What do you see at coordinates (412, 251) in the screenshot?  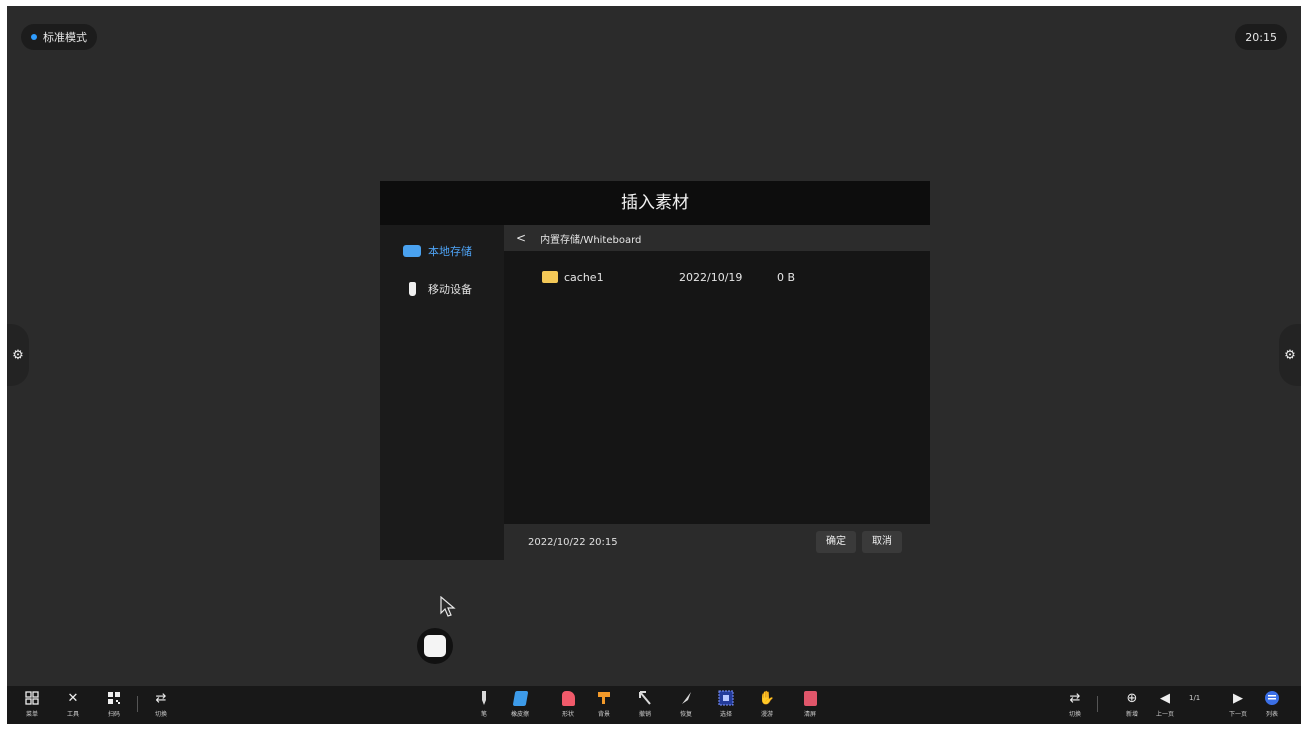 I see `drive-icon` at bounding box center [412, 251].